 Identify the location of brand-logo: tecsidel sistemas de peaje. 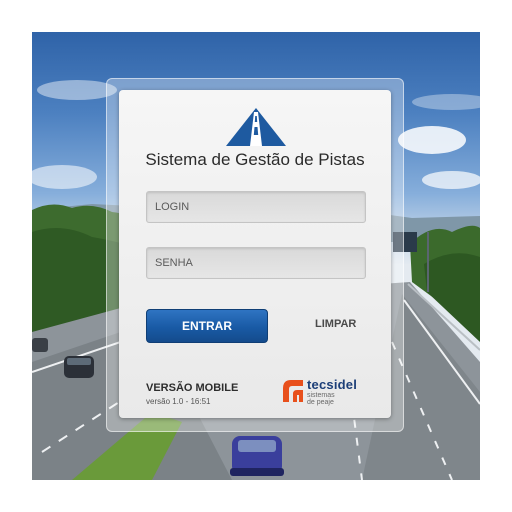
(331, 393).